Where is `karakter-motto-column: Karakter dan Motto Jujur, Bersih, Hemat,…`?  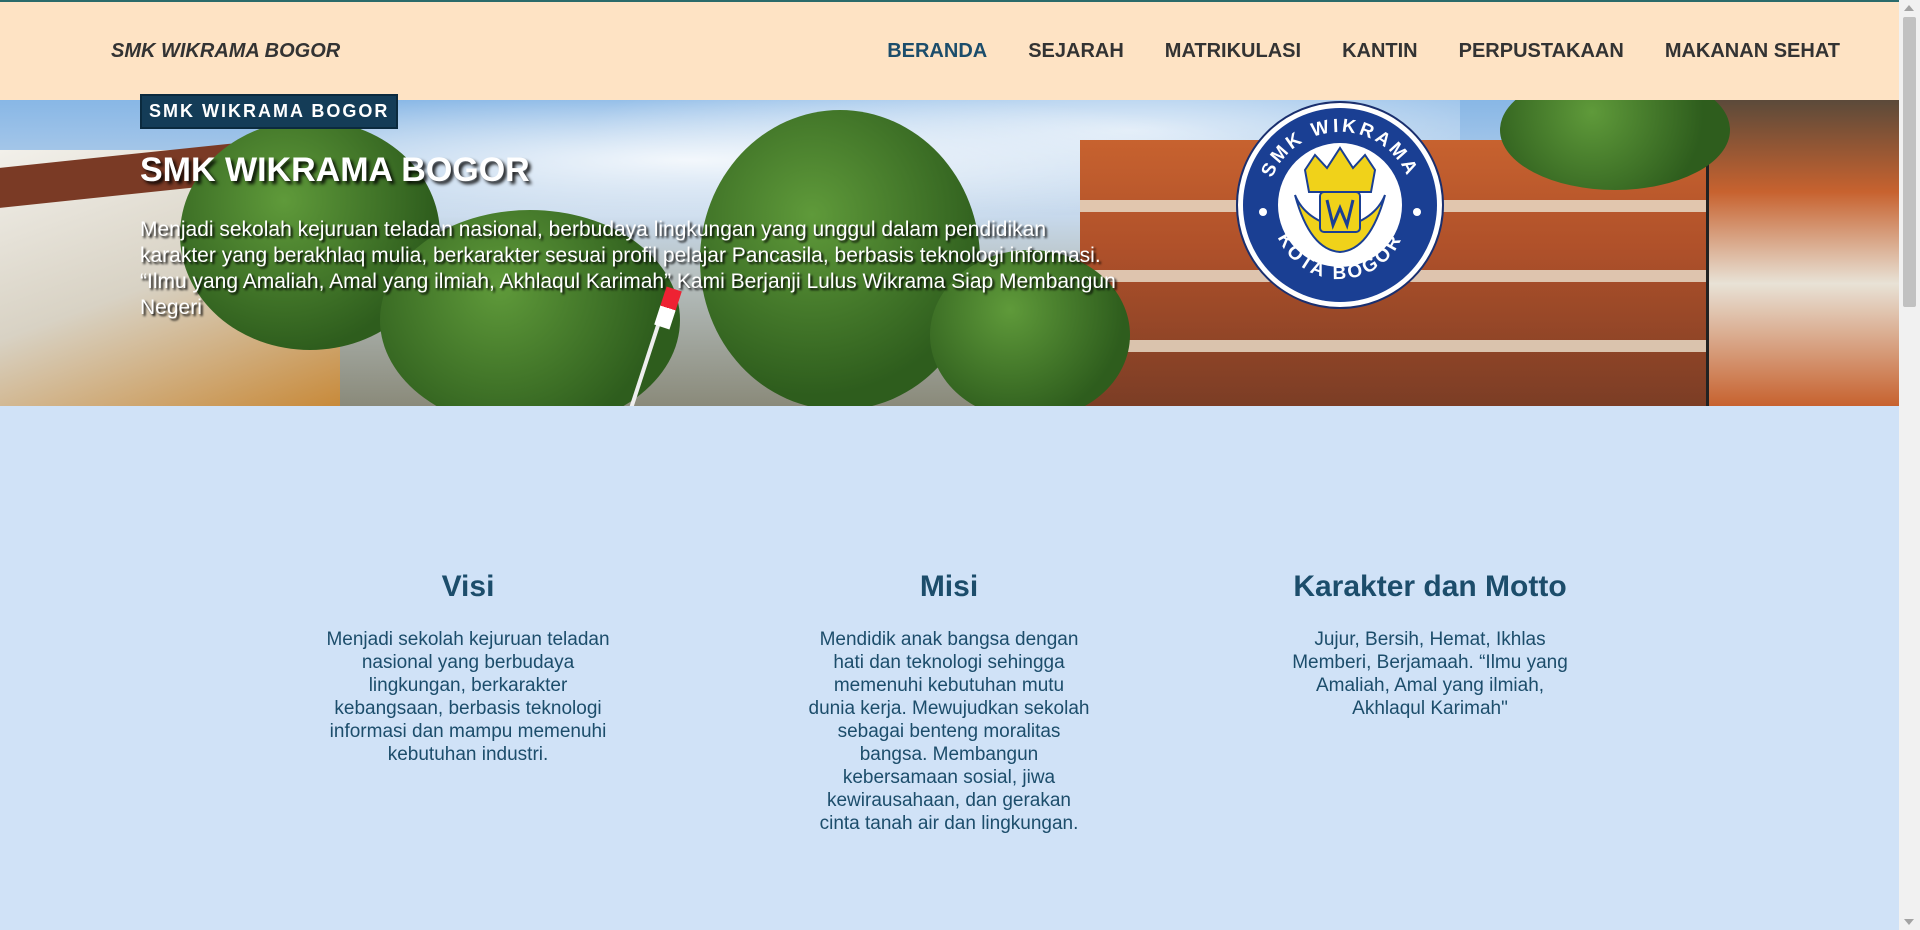
karakter-motto-column: Karakter dan Motto Jujur, Bersih, Hemat,… is located at coordinates (1430, 645).